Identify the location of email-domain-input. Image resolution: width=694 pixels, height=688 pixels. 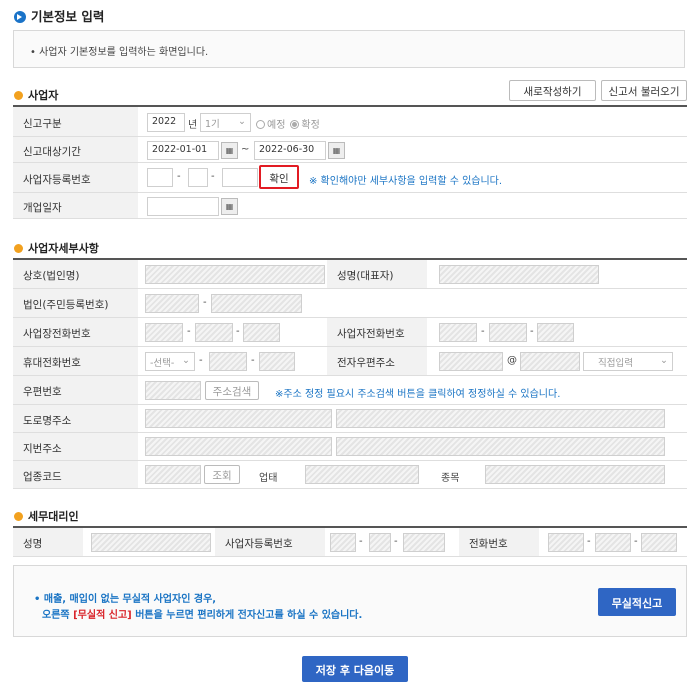
(550, 361).